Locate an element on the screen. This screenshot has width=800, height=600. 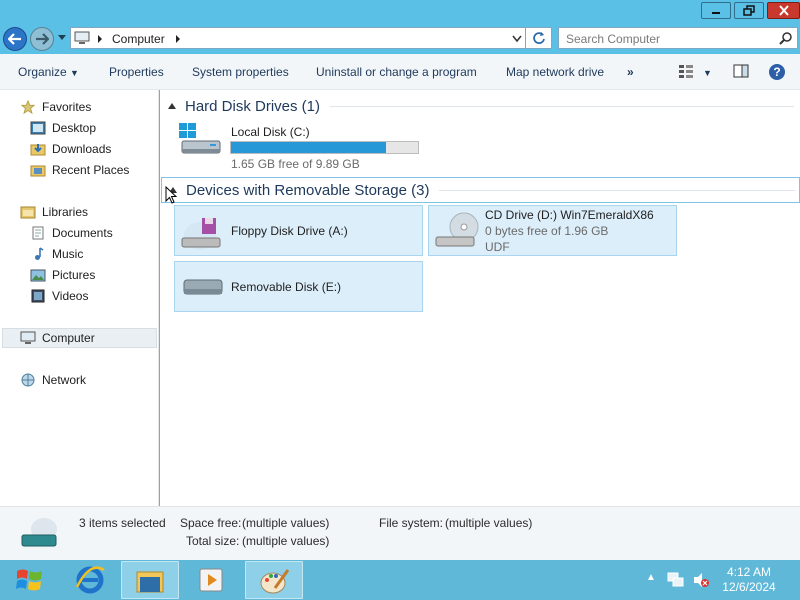
refresh-icon is located at coordinates (538, 38).